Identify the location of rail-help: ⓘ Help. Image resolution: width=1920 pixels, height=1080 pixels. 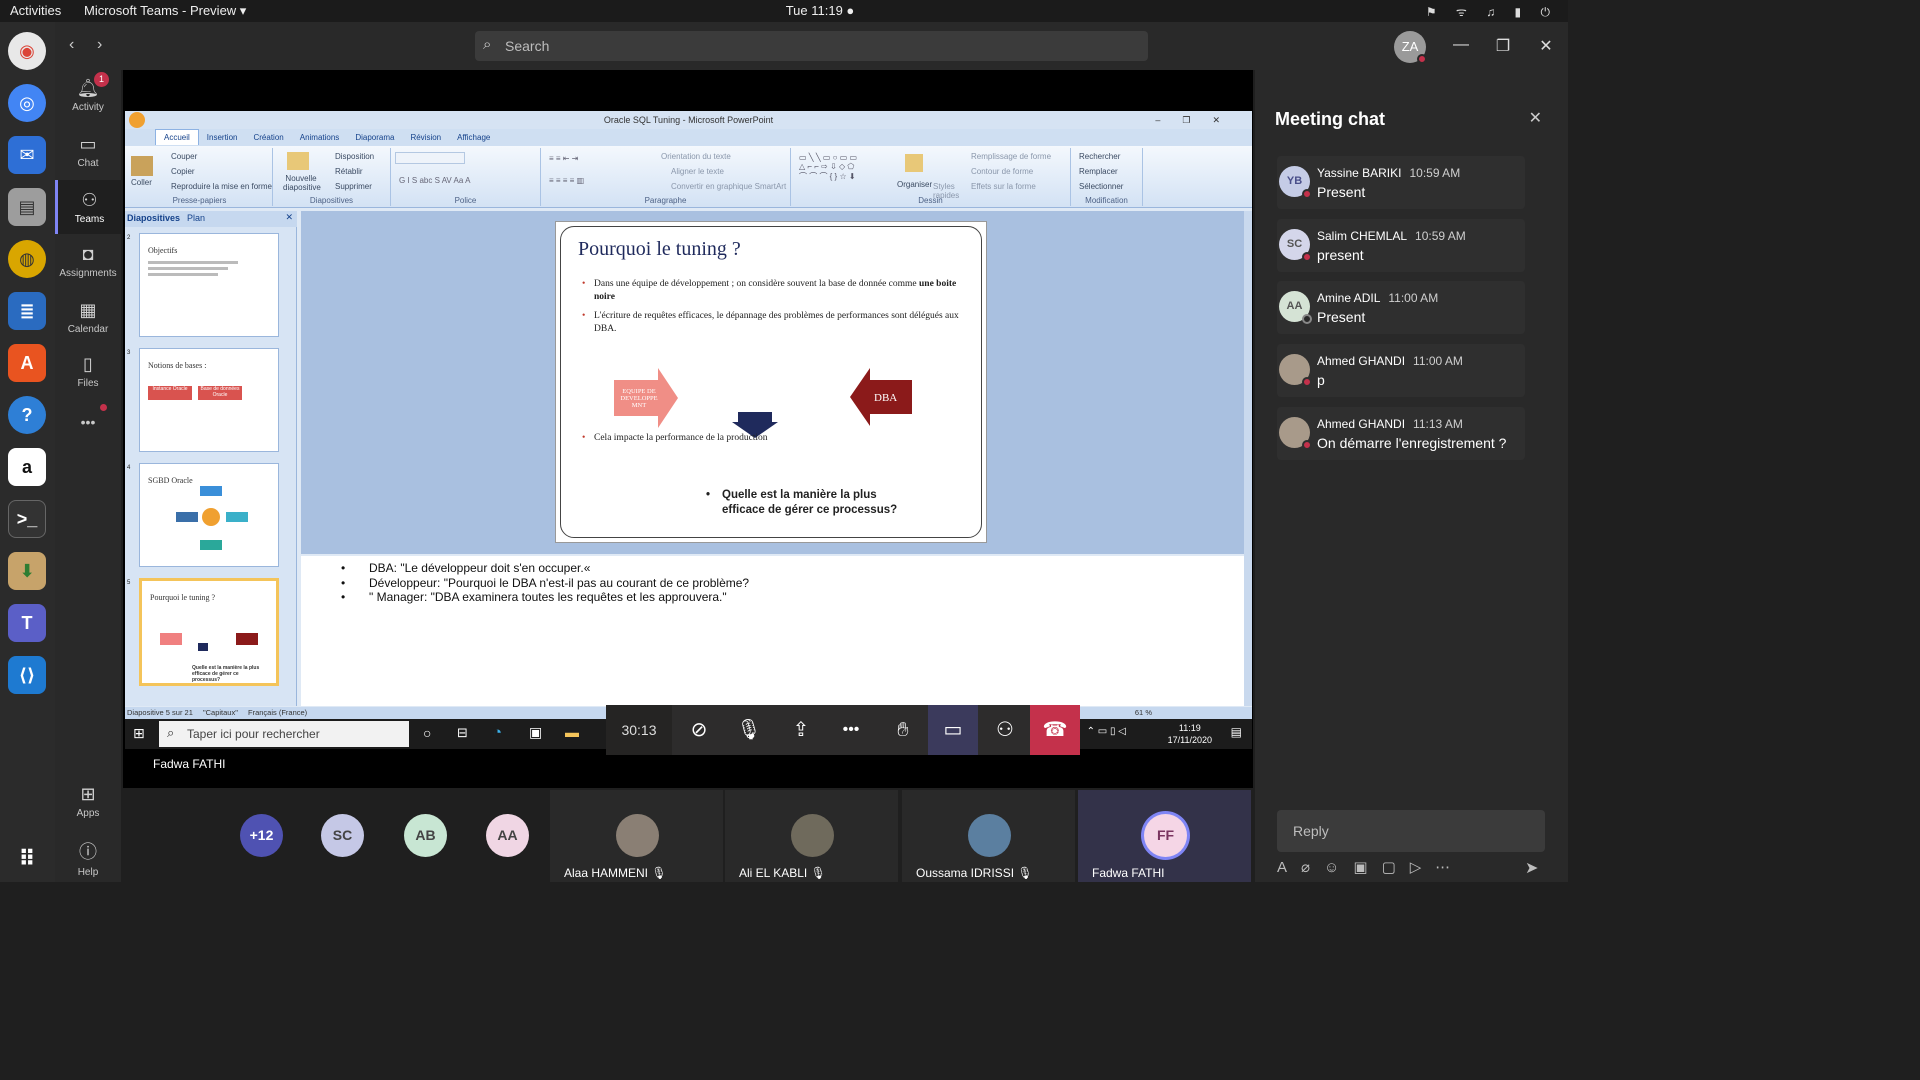
(88, 858).